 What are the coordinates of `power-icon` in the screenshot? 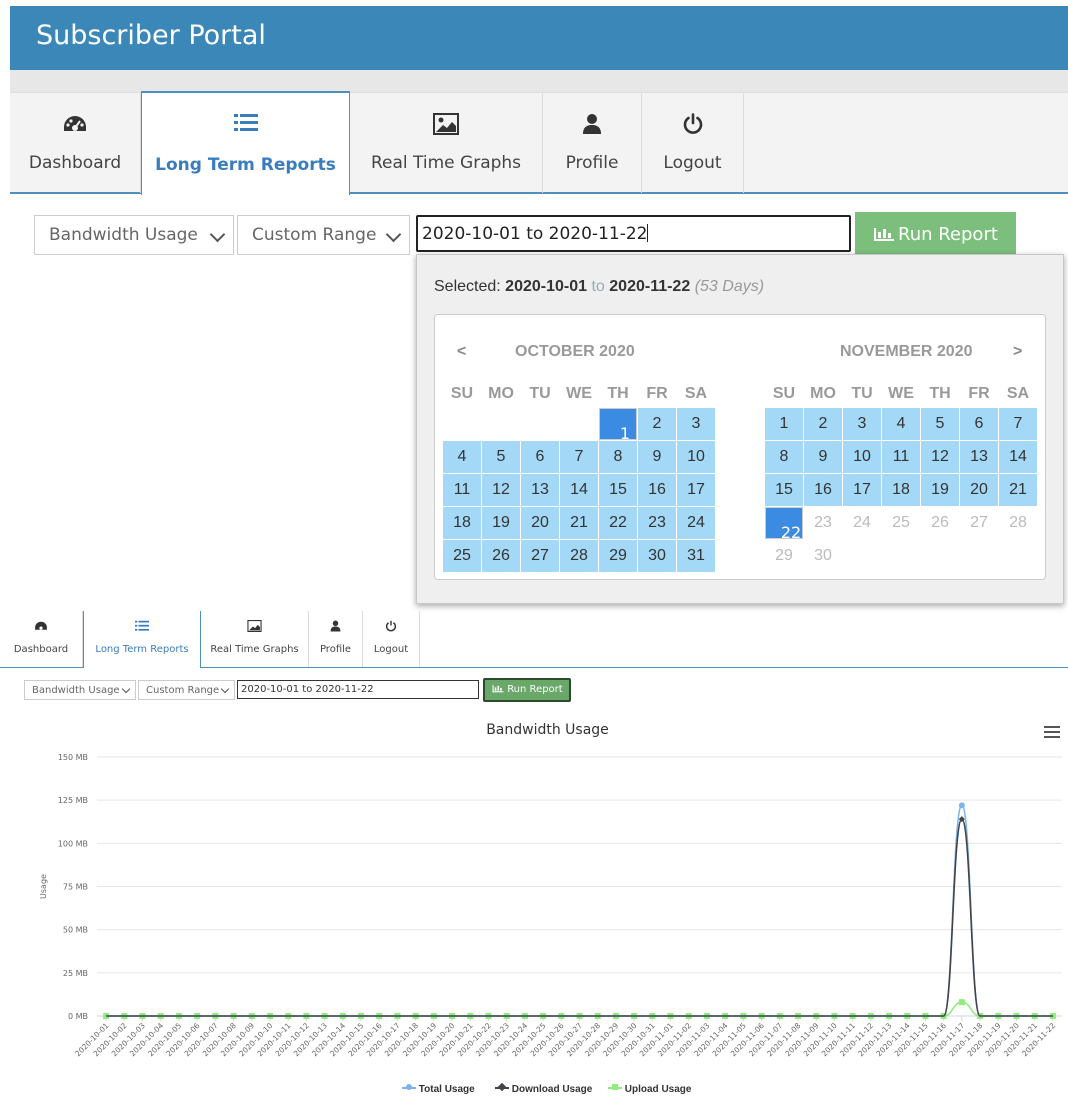 It's located at (692, 126).